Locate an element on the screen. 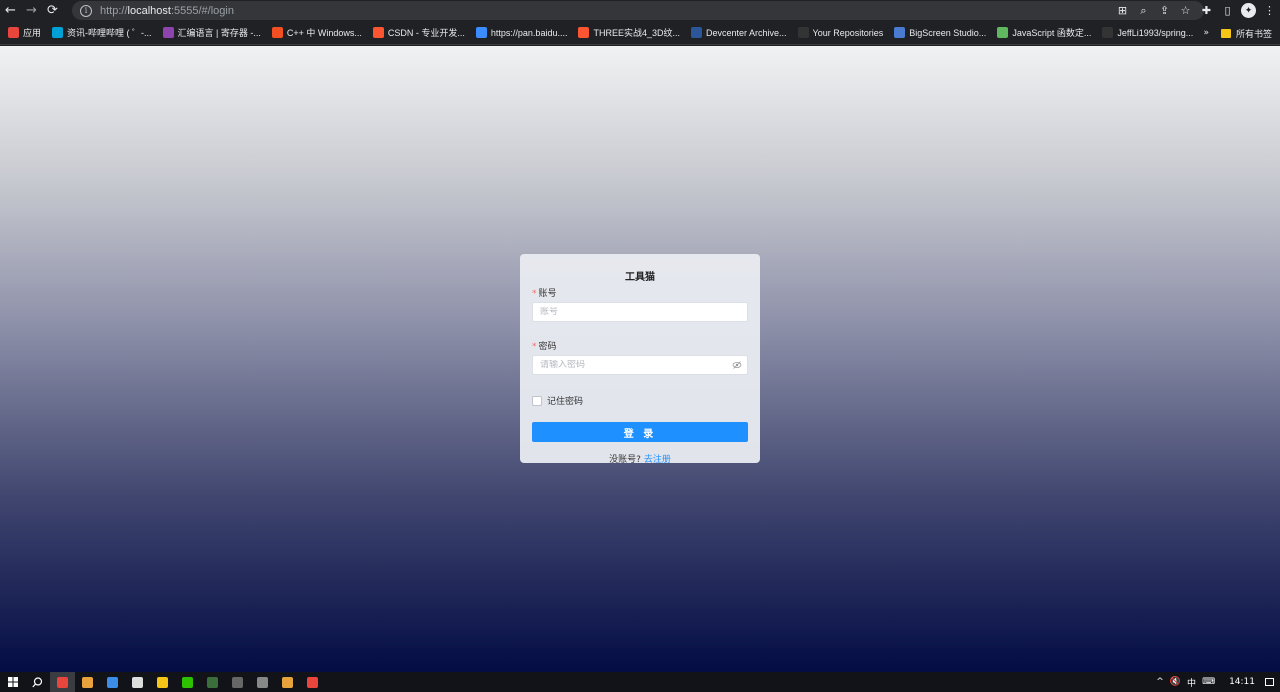  password-label: * 密码 is located at coordinates (544, 347).